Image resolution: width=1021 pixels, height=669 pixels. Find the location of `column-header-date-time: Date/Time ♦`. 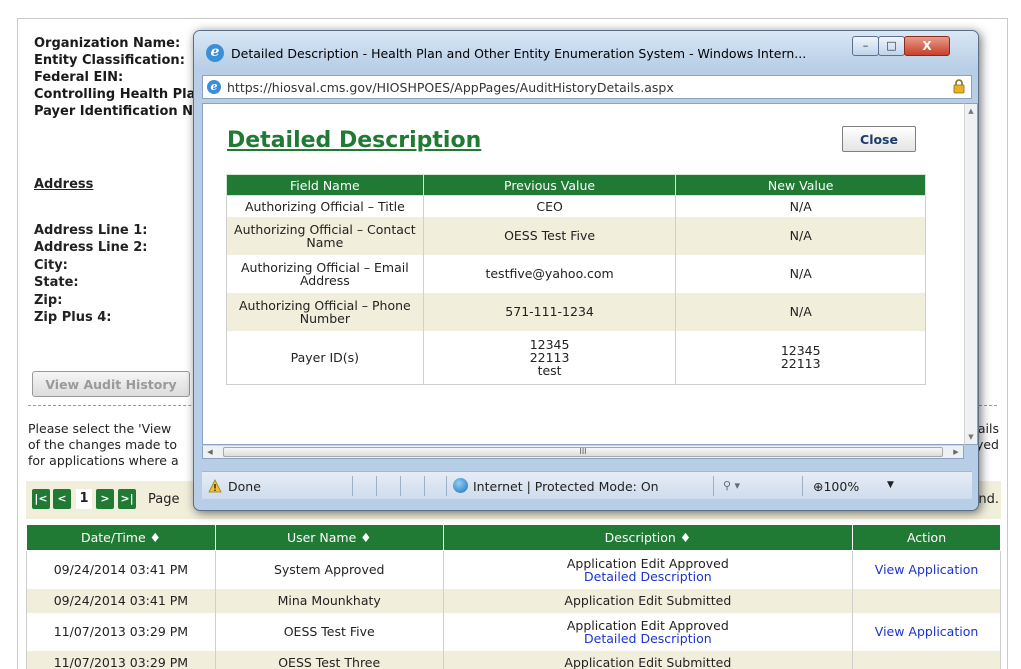

column-header-date-time: Date/Time ♦ is located at coordinates (121, 537).